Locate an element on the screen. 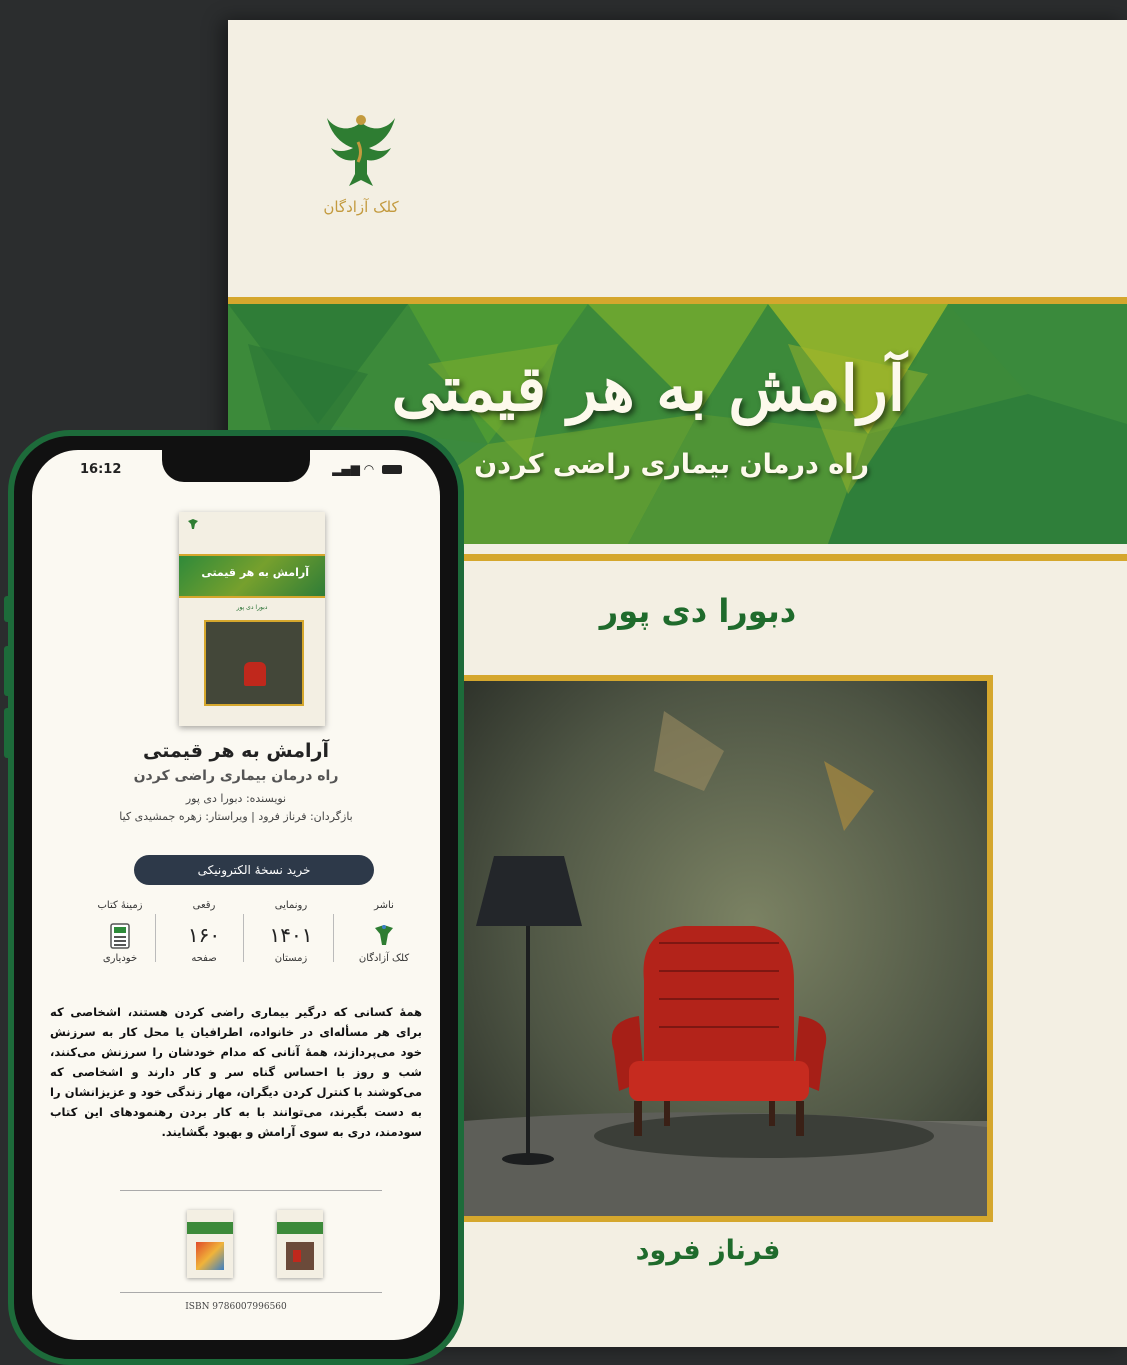 This screenshot has width=1127, height=1365. meta-pages: رقعی ۱۶۰ صفحه is located at coordinates (204, 932).